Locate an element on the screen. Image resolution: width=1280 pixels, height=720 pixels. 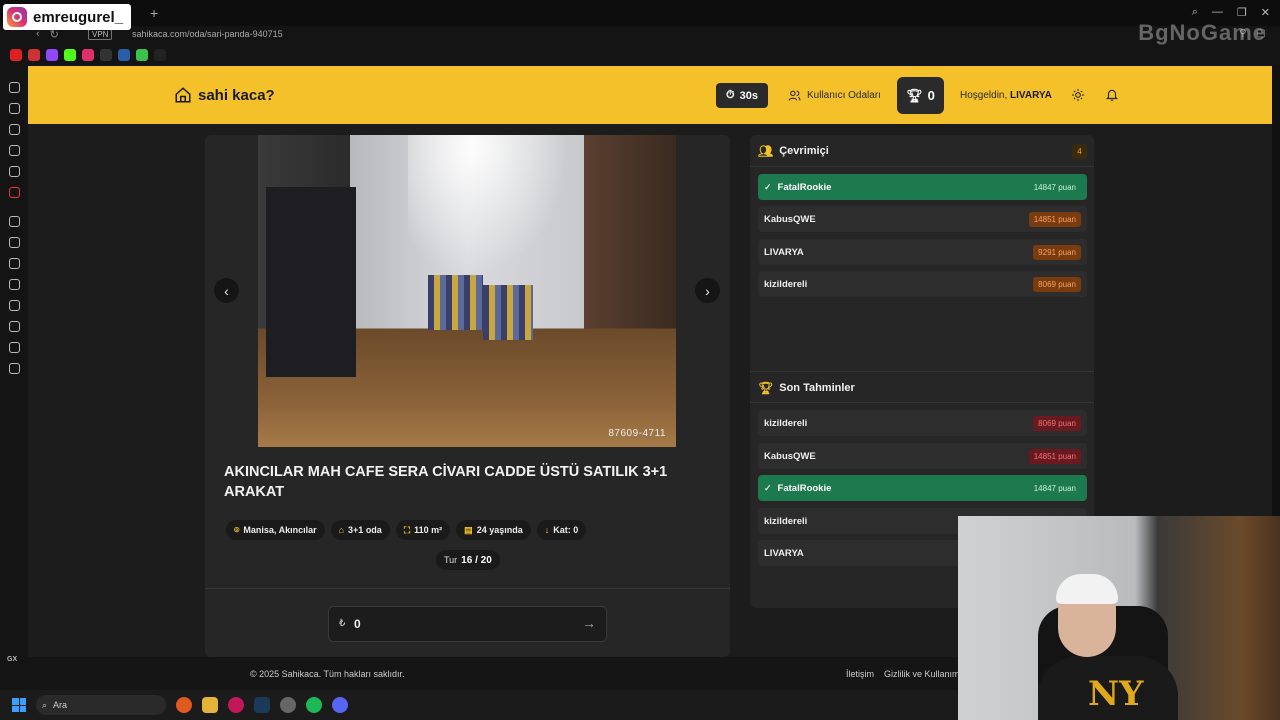
online-user-row: ✓ FatalRookie 14847 puan is located at coordinates (922, 187).